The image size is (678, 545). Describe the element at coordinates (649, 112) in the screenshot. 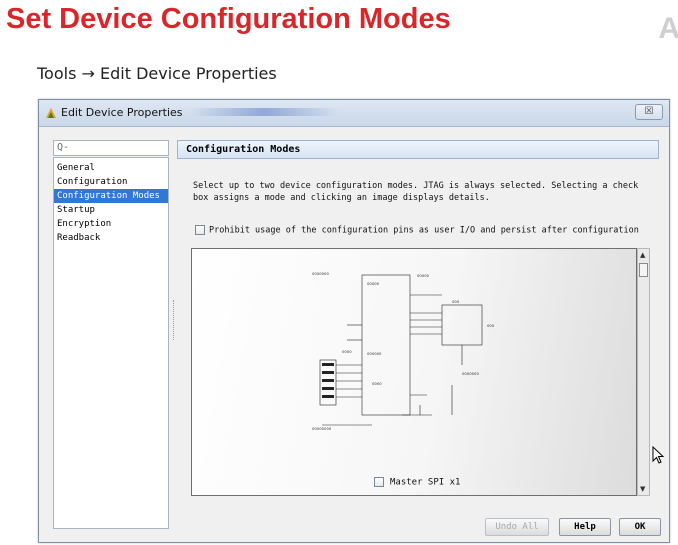

I see `close-button: ☒` at that location.